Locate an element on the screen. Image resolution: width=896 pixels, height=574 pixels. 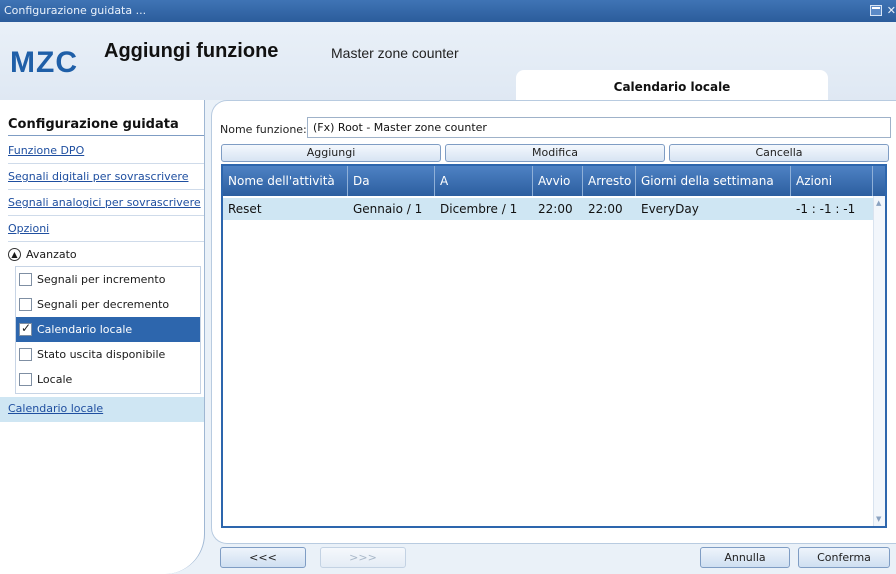
option-calendario-locale: Calendario locale is located at coordinates (108, 329).